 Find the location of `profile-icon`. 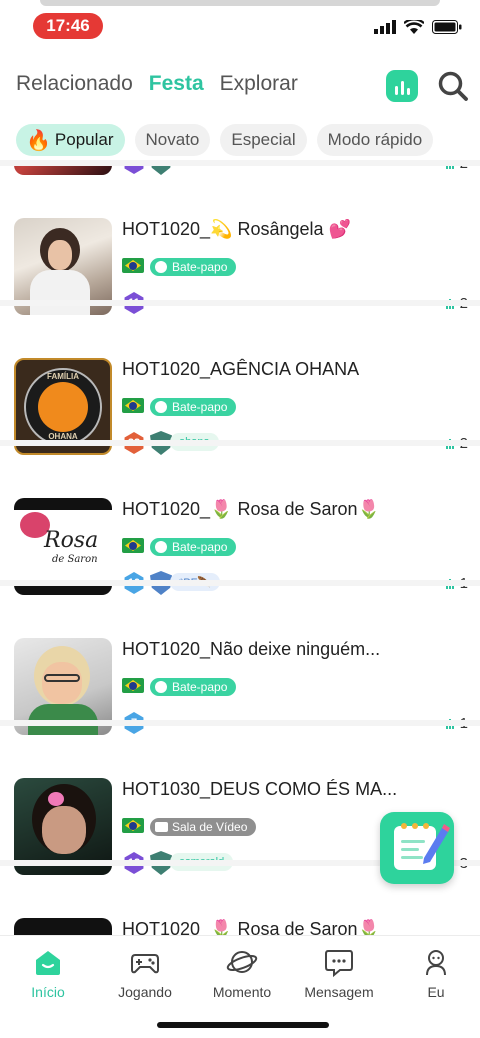

profile-icon is located at coordinates (436, 963).